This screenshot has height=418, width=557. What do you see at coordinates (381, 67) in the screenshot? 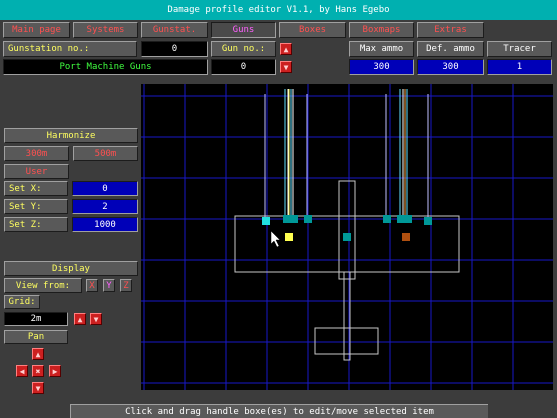
I see `max-ammo-value: 300` at bounding box center [381, 67].